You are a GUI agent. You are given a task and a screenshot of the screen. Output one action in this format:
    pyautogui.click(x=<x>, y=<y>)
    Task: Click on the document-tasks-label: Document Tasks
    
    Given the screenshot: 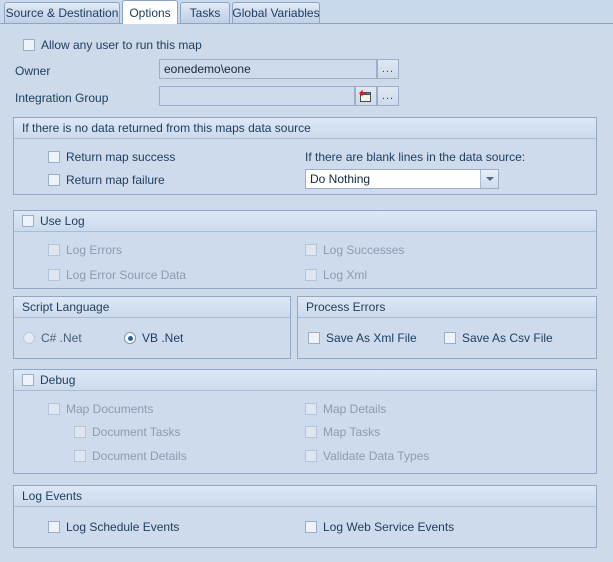 What is the action you would take?
    pyautogui.click(x=136, y=432)
    